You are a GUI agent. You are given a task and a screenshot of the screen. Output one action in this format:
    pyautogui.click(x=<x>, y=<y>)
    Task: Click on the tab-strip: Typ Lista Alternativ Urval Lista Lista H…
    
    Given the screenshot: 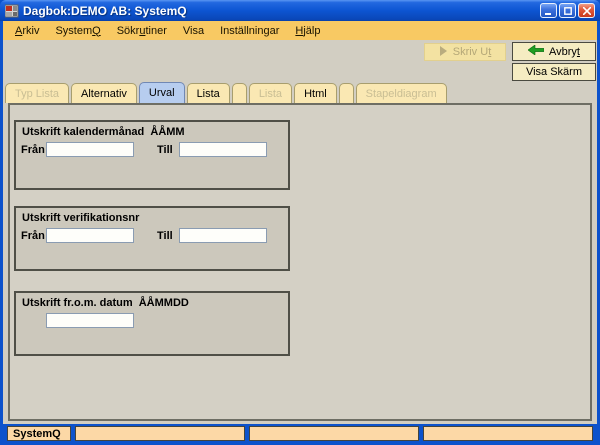 What is the action you would take?
    pyautogui.click(x=226, y=92)
    